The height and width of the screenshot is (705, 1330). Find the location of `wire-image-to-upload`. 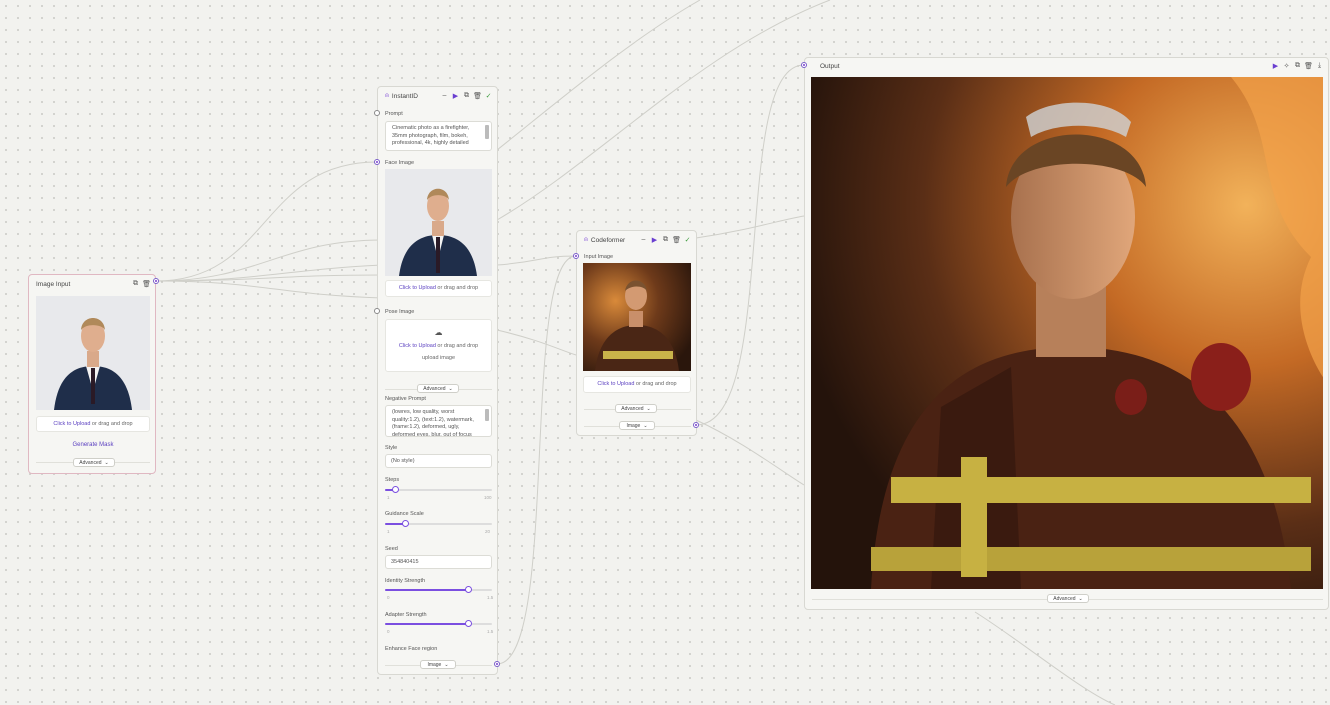

wire-image-to-upload is located at coordinates (269, 289).